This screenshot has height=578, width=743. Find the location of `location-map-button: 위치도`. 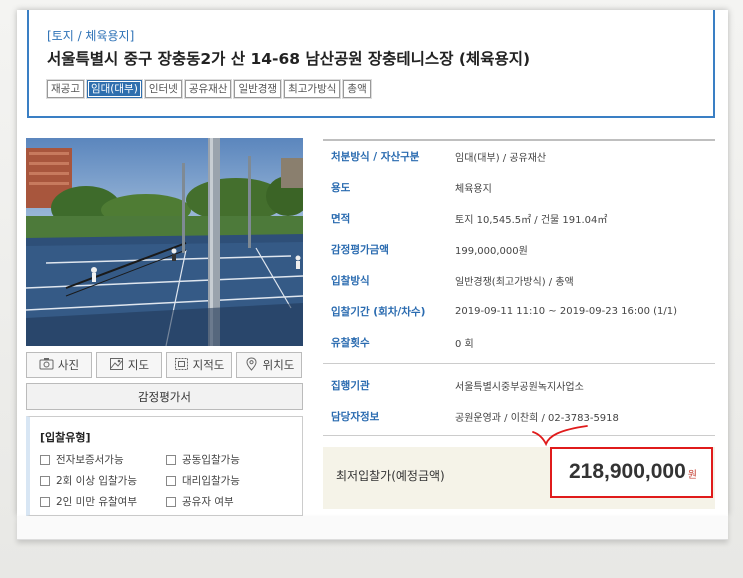

location-map-button: 위치도 is located at coordinates (269, 365).